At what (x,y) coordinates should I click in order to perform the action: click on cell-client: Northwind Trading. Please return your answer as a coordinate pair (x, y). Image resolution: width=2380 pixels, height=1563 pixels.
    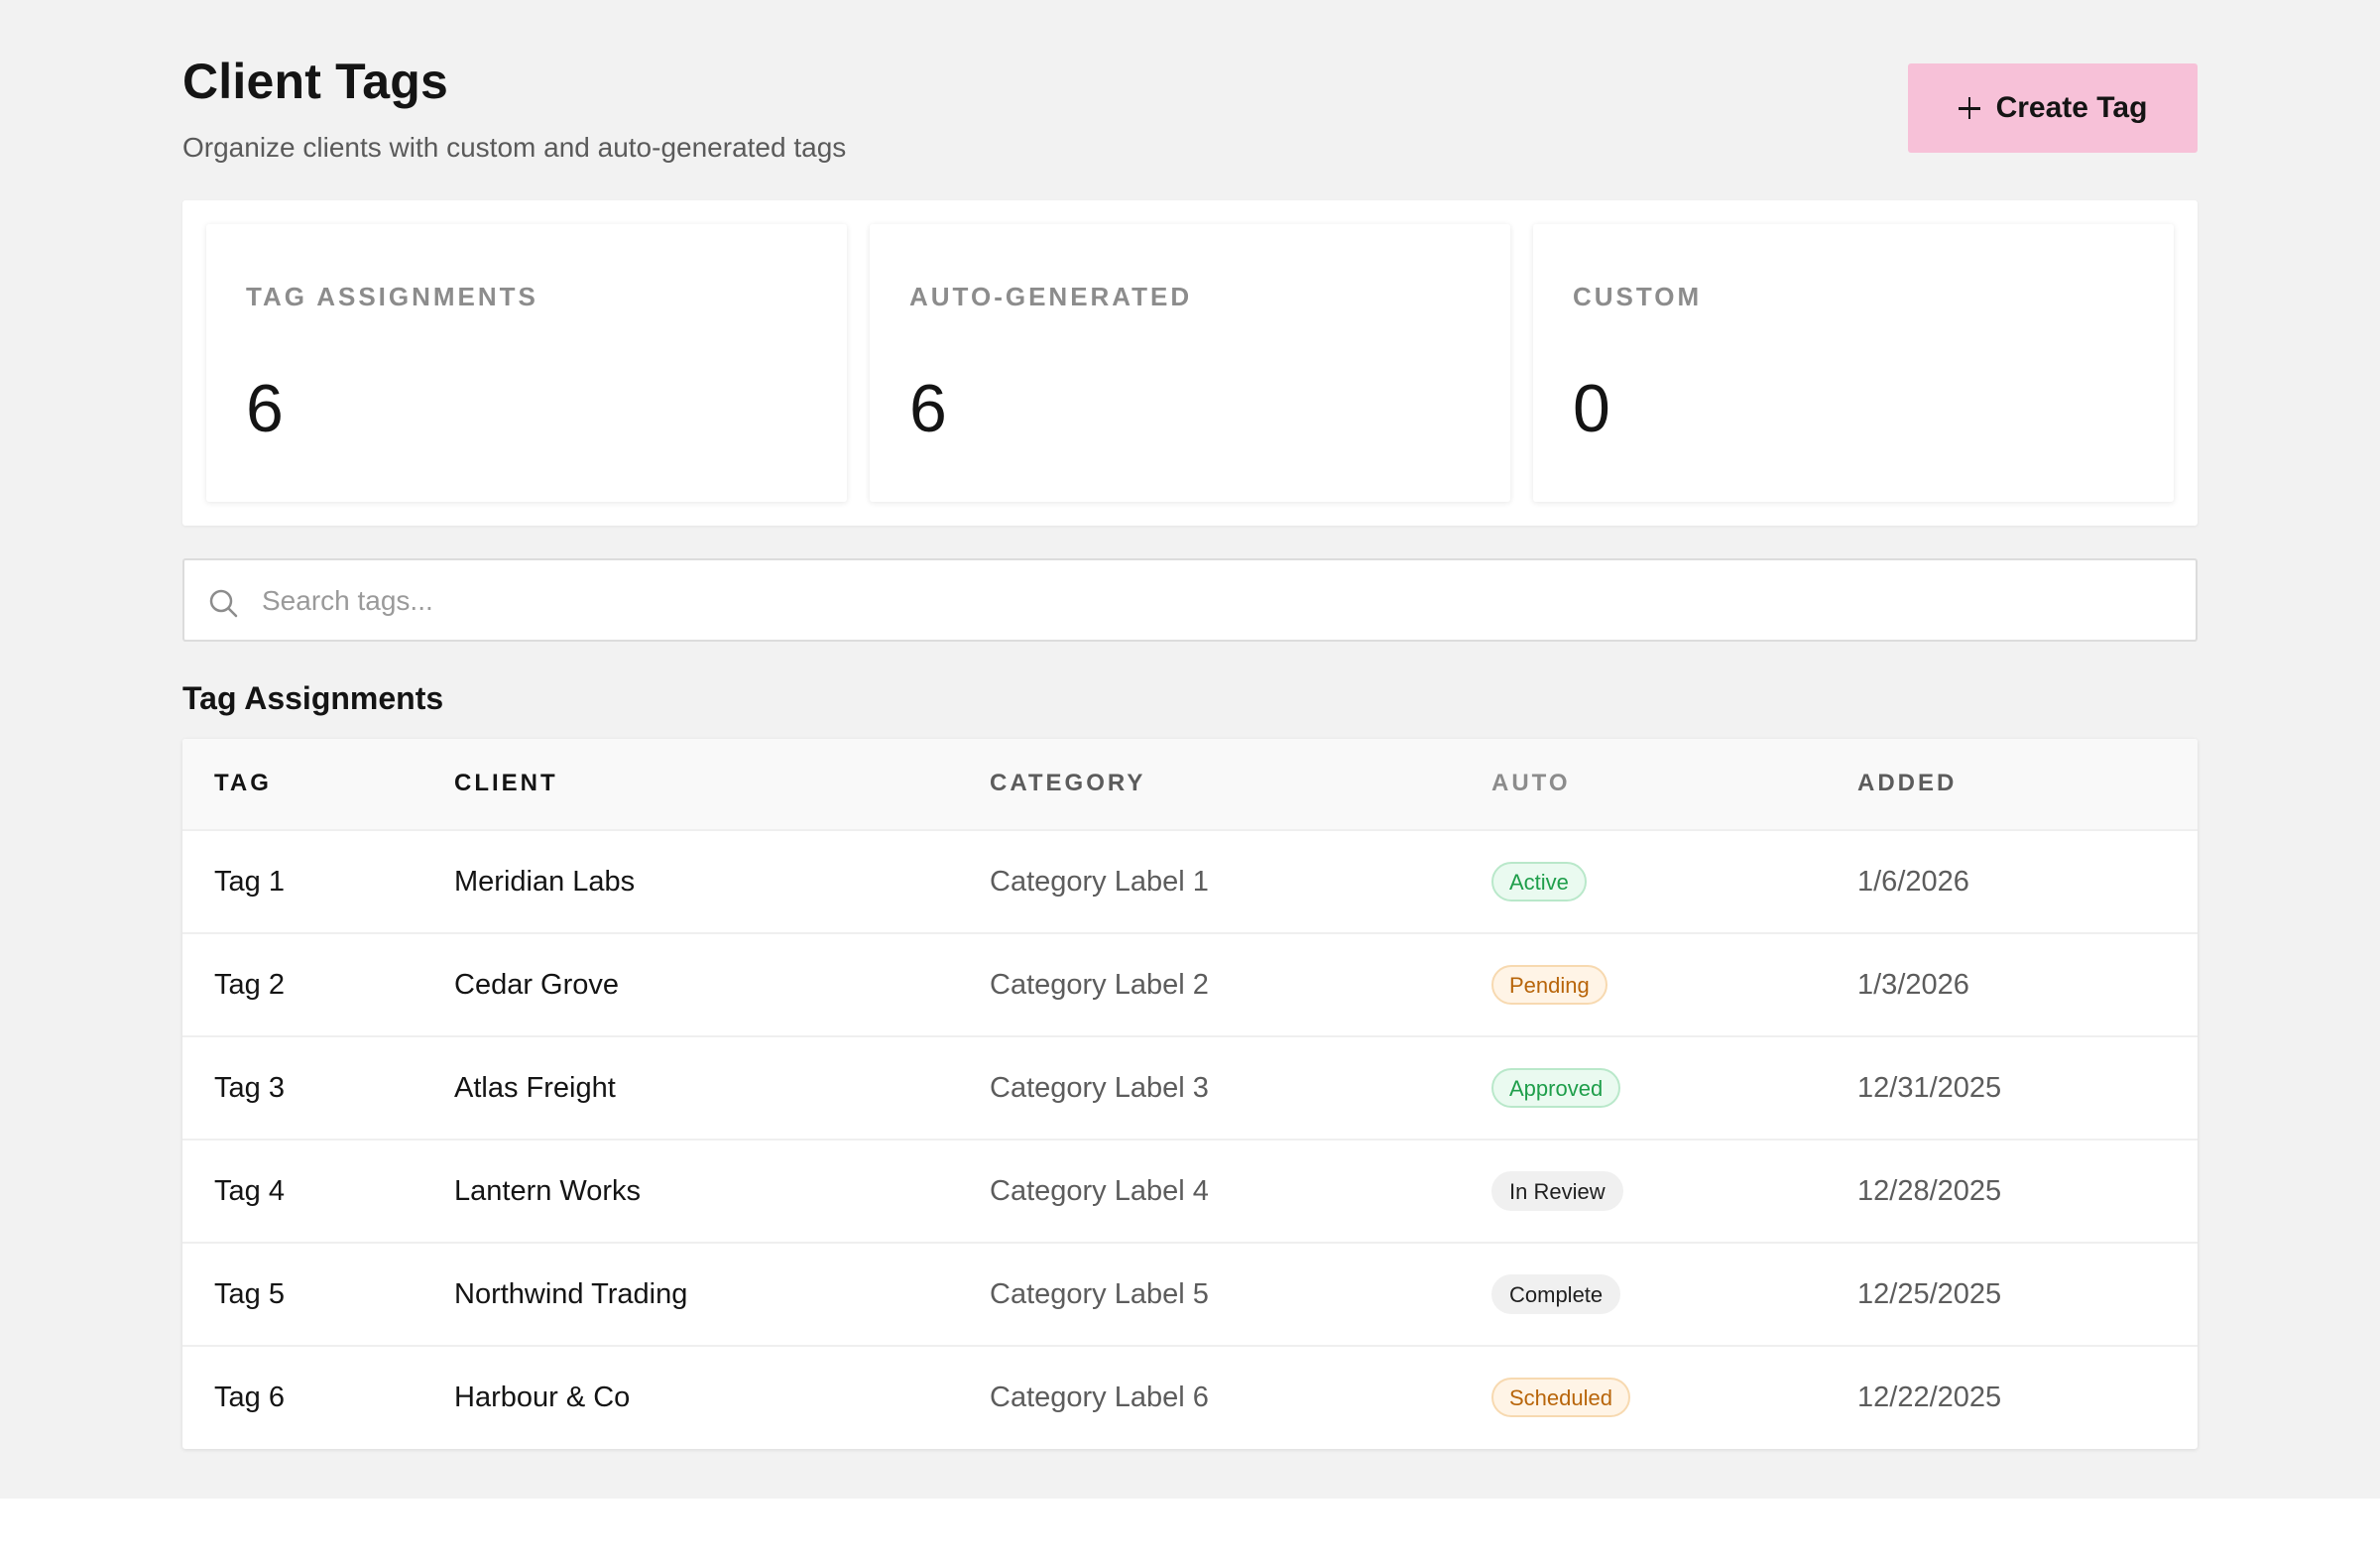
    Looking at the image, I should click on (571, 1293).